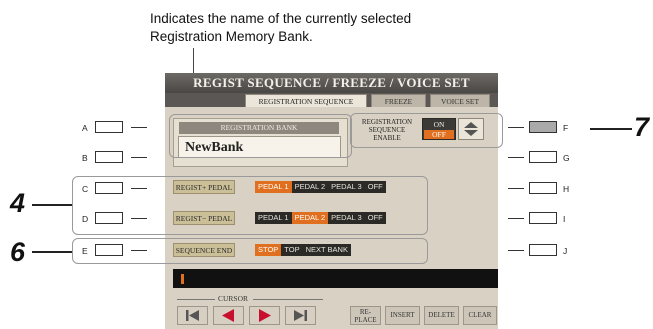 The image size is (653, 329). What do you see at coordinates (365, 320) in the screenshot?
I see `replace-label-2: PLACE` at bounding box center [365, 320].